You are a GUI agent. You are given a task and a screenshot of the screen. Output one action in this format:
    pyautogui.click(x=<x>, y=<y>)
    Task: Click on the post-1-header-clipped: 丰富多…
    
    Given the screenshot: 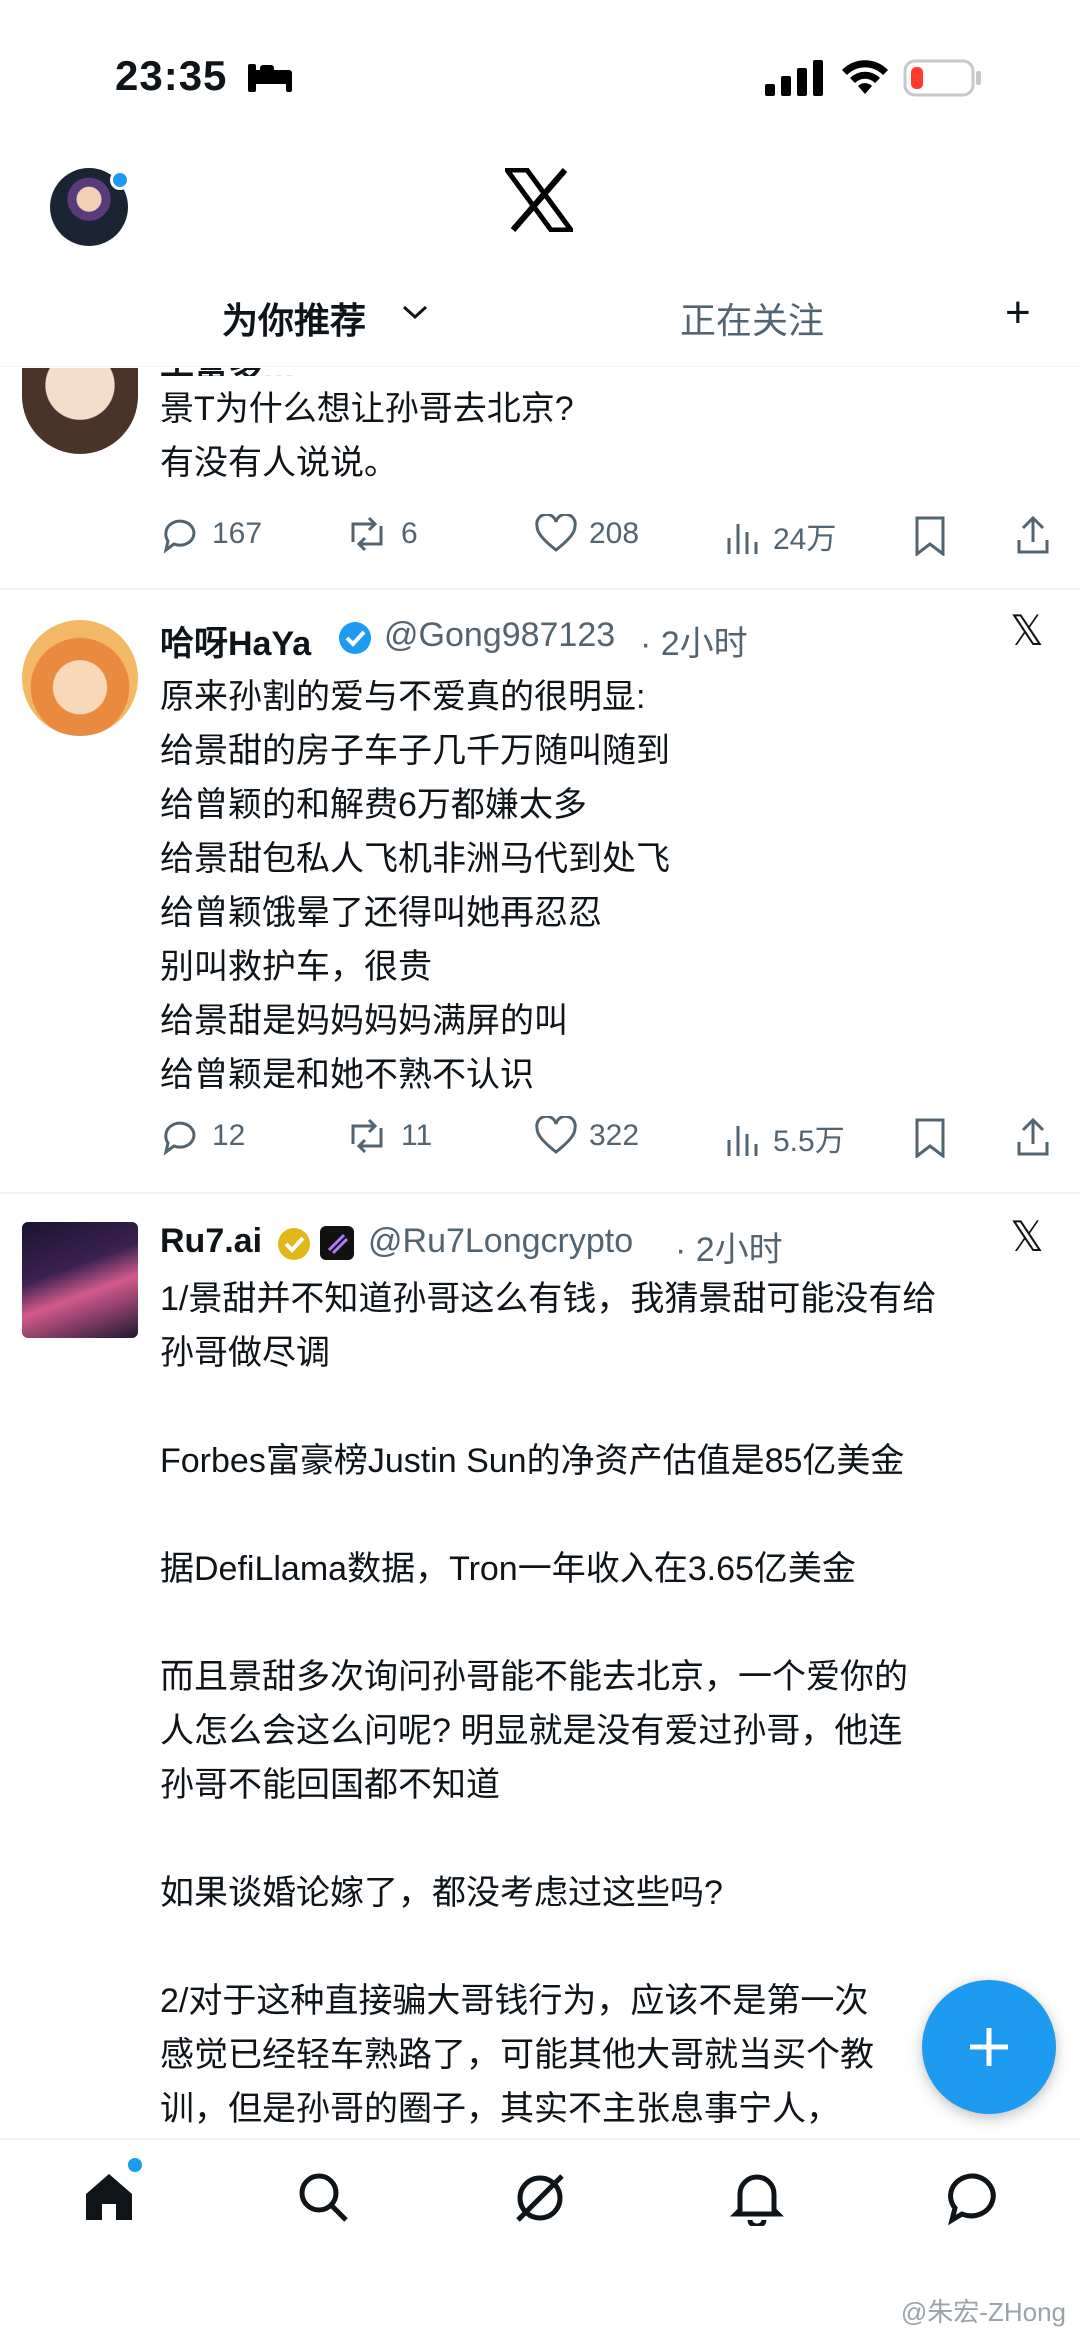 What is the action you would take?
    pyautogui.click(x=540, y=372)
    